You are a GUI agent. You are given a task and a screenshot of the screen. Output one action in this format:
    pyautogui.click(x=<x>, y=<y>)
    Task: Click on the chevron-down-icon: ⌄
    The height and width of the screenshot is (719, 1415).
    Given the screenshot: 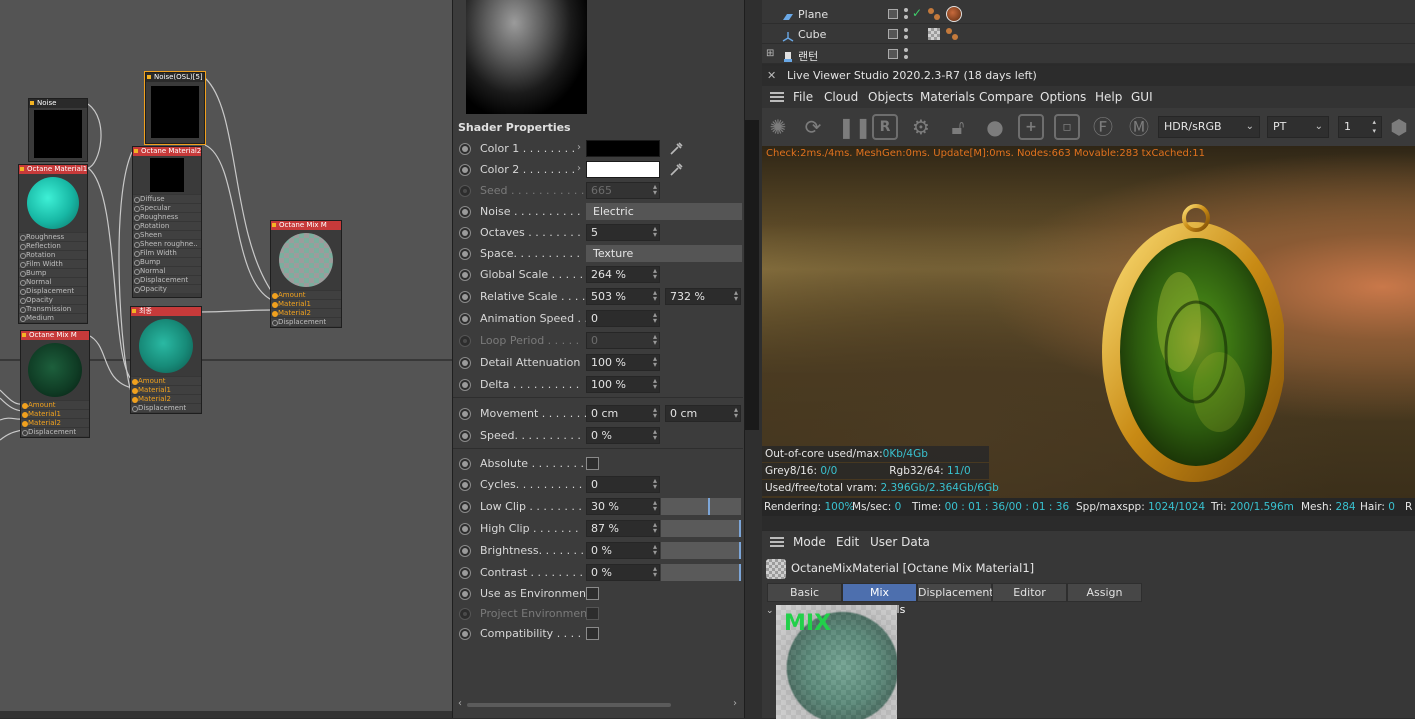 What is the action you would take?
    pyautogui.click(x=770, y=611)
    